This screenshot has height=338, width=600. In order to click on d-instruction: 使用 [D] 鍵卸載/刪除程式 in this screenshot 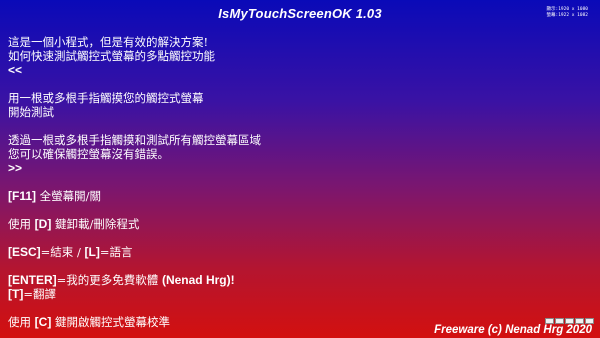, I will do `click(288, 224)`.